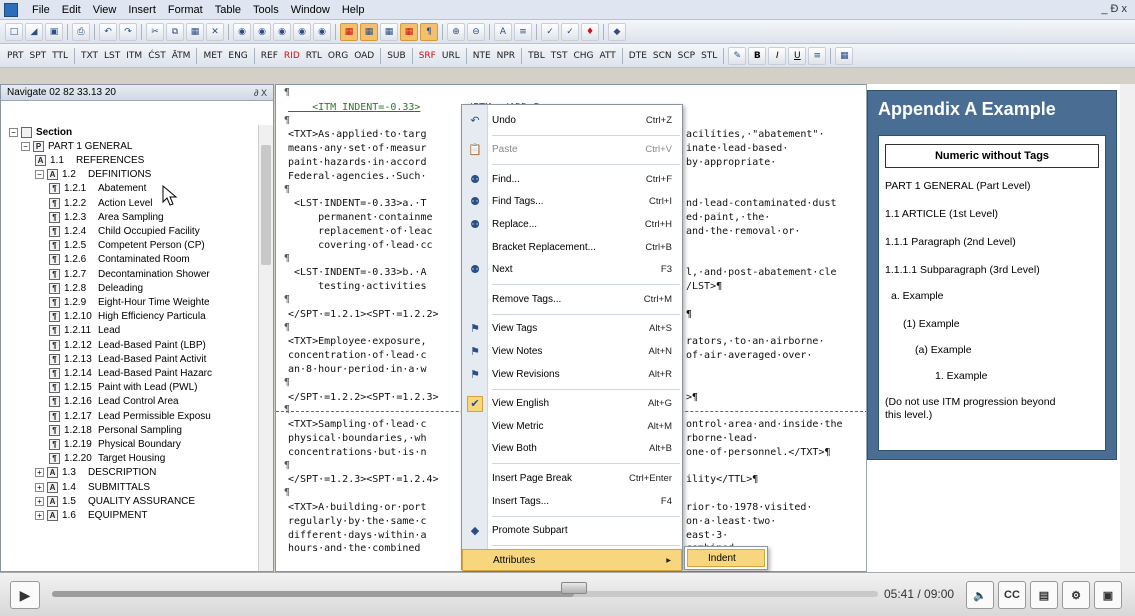  I want to click on tree-node: ¶ 1.2.16 Lead Control Area, so click(114, 402).